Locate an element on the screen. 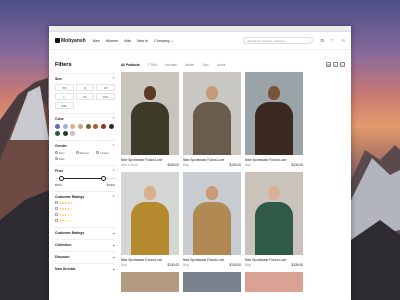  product-price: $130.00 is located at coordinates (297, 265).